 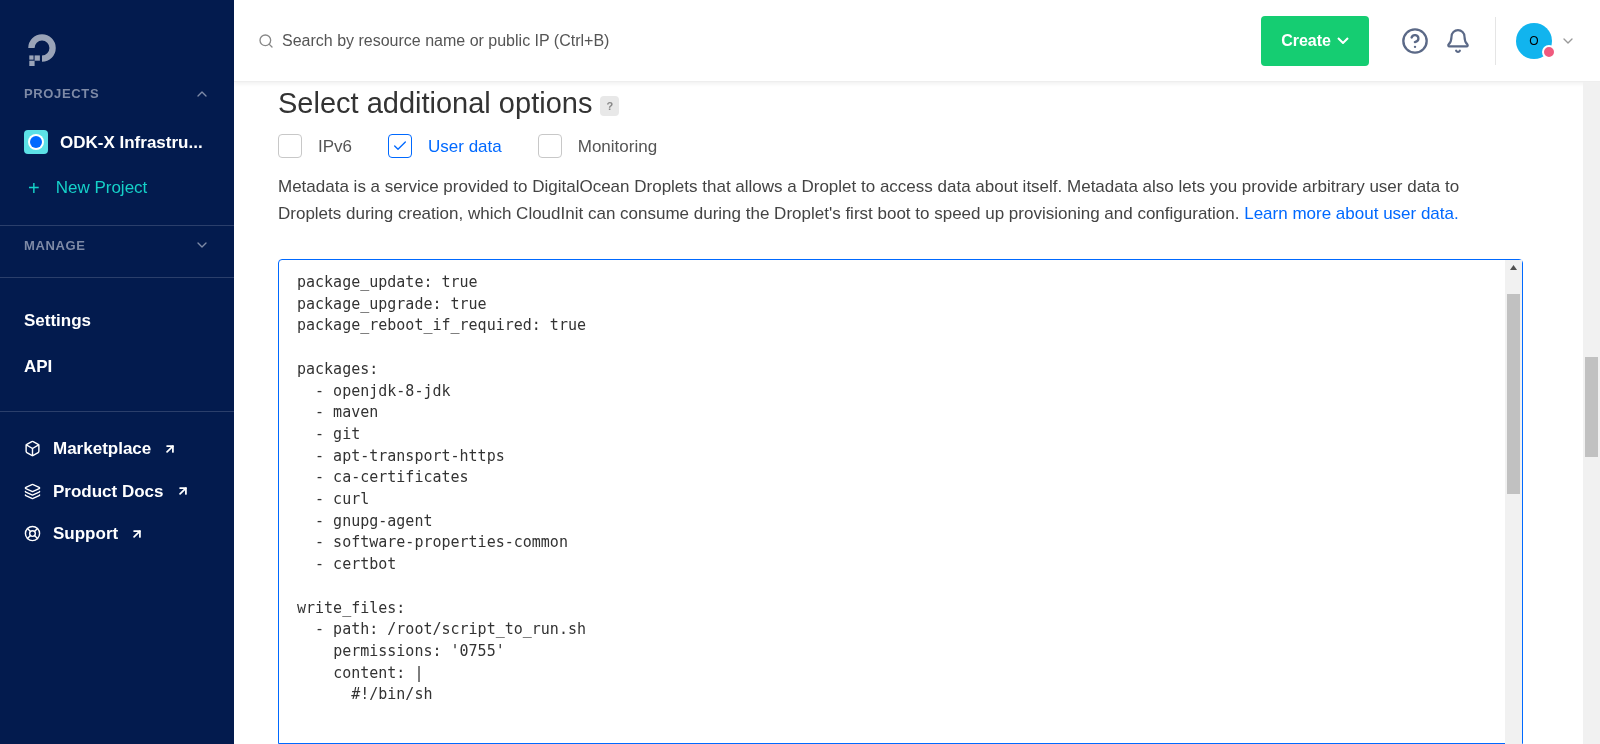 What do you see at coordinates (1513, 267) in the screenshot?
I see `scroll-up-arrow-icon` at bounding box center [1513, 267].